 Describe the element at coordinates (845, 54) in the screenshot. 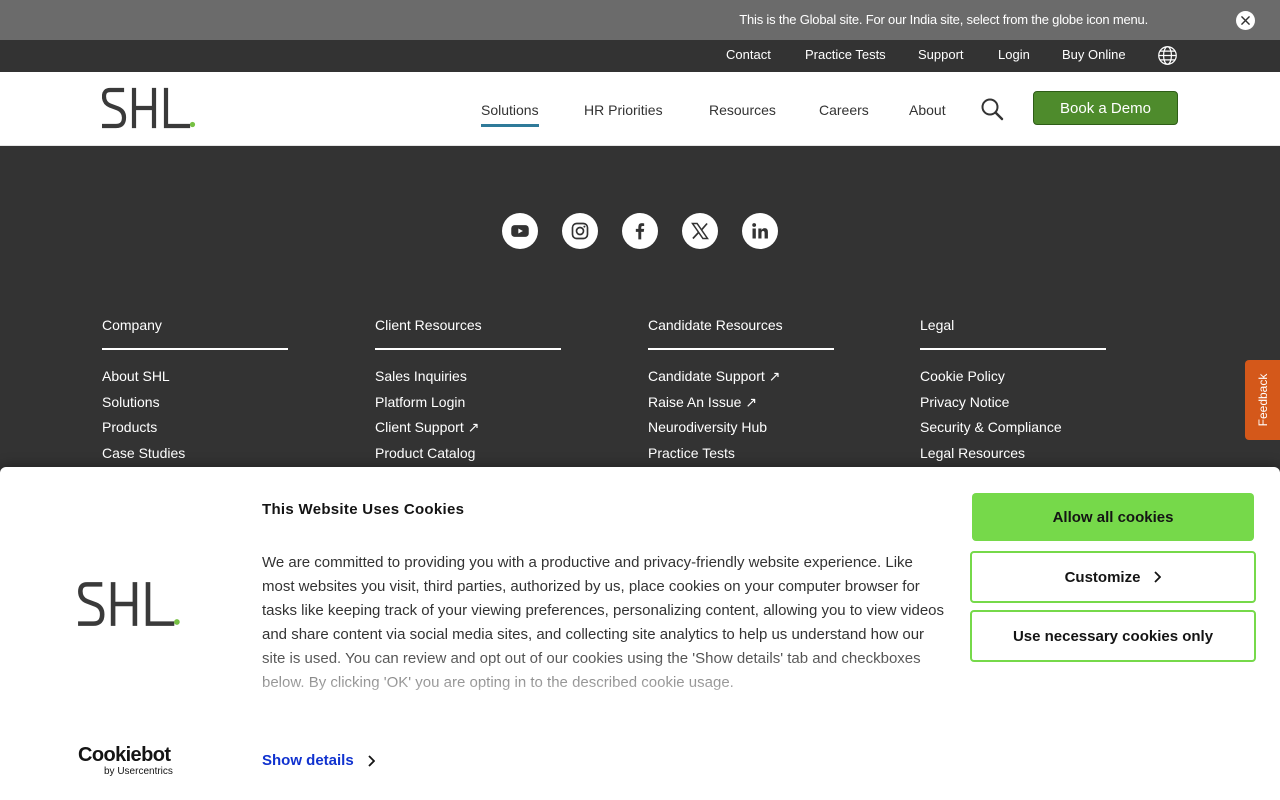

I see `practice-tests-link: Practice Tests` at that location.